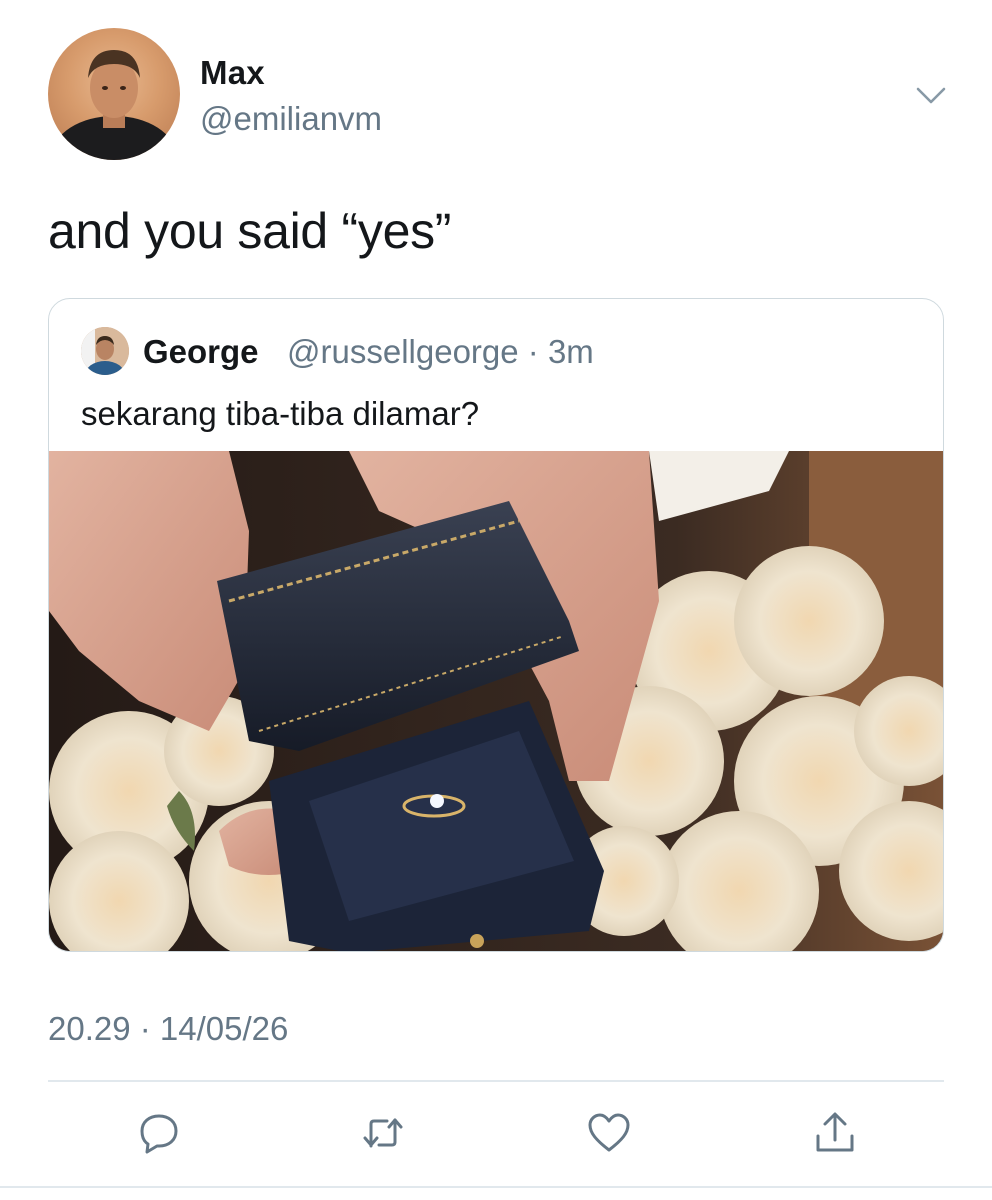  I want to click on share-button, so click(835, 1133).